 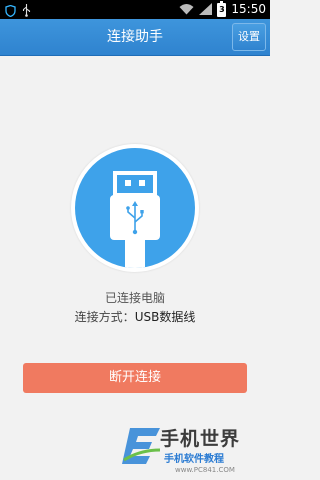 I want to click on wifi-icon, so click(x=186, y=9).